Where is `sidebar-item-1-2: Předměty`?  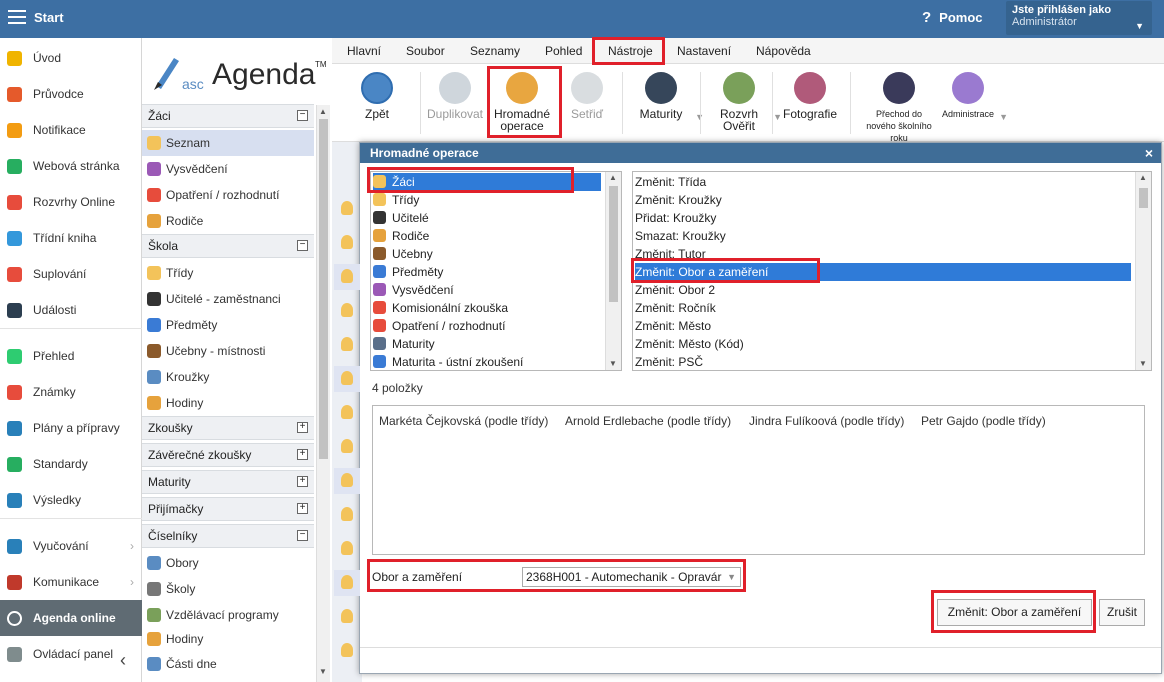 sidebar-item-1-2: Předměty is located at coordinates (228, 325).